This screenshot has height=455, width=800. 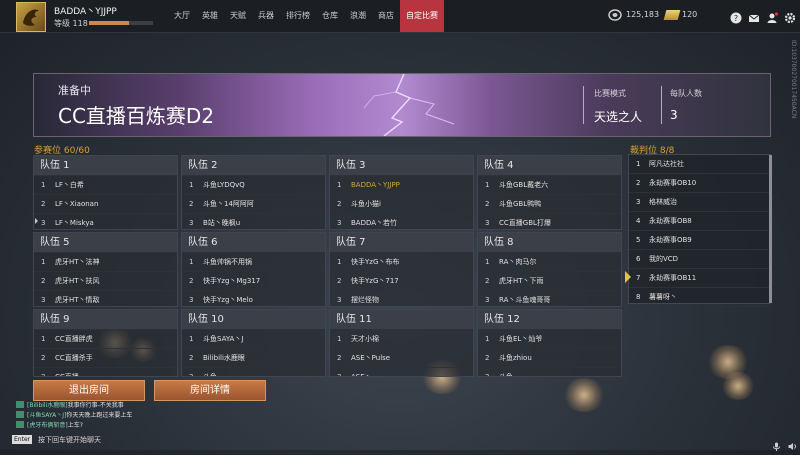 What do you see at coordinates (31, 17) in the screenshot?
I see `player-avatar` at bounding box center [31, 17].